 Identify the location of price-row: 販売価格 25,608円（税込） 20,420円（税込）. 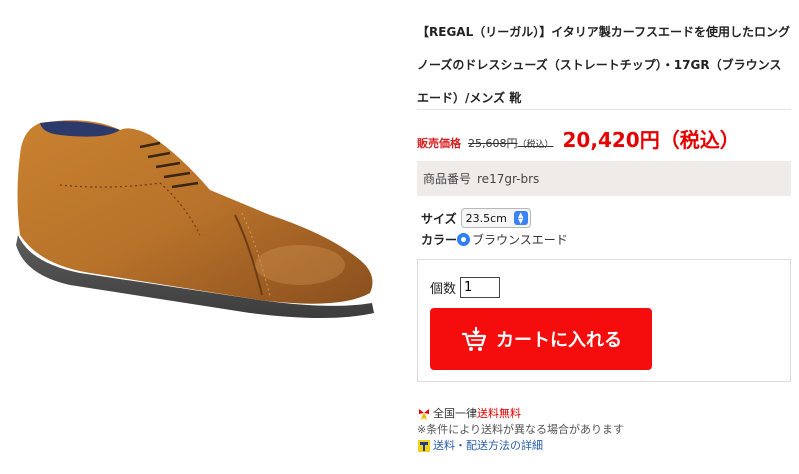
(604, 142).